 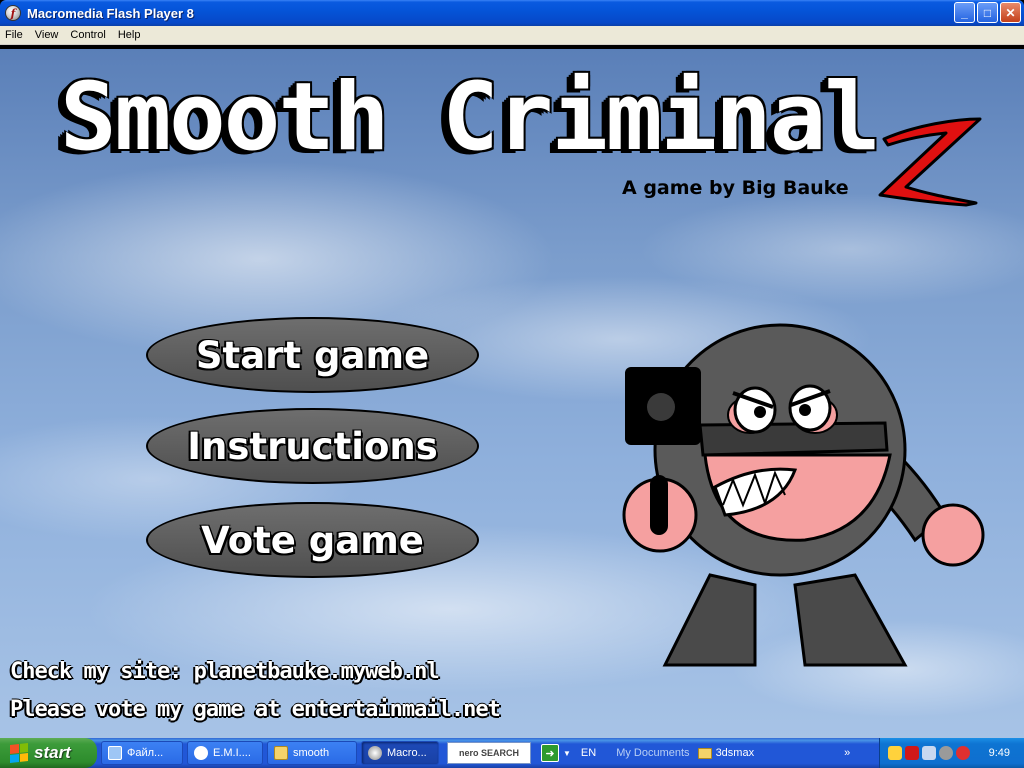 I want to click on back-hand, so click(x=953, y=535).